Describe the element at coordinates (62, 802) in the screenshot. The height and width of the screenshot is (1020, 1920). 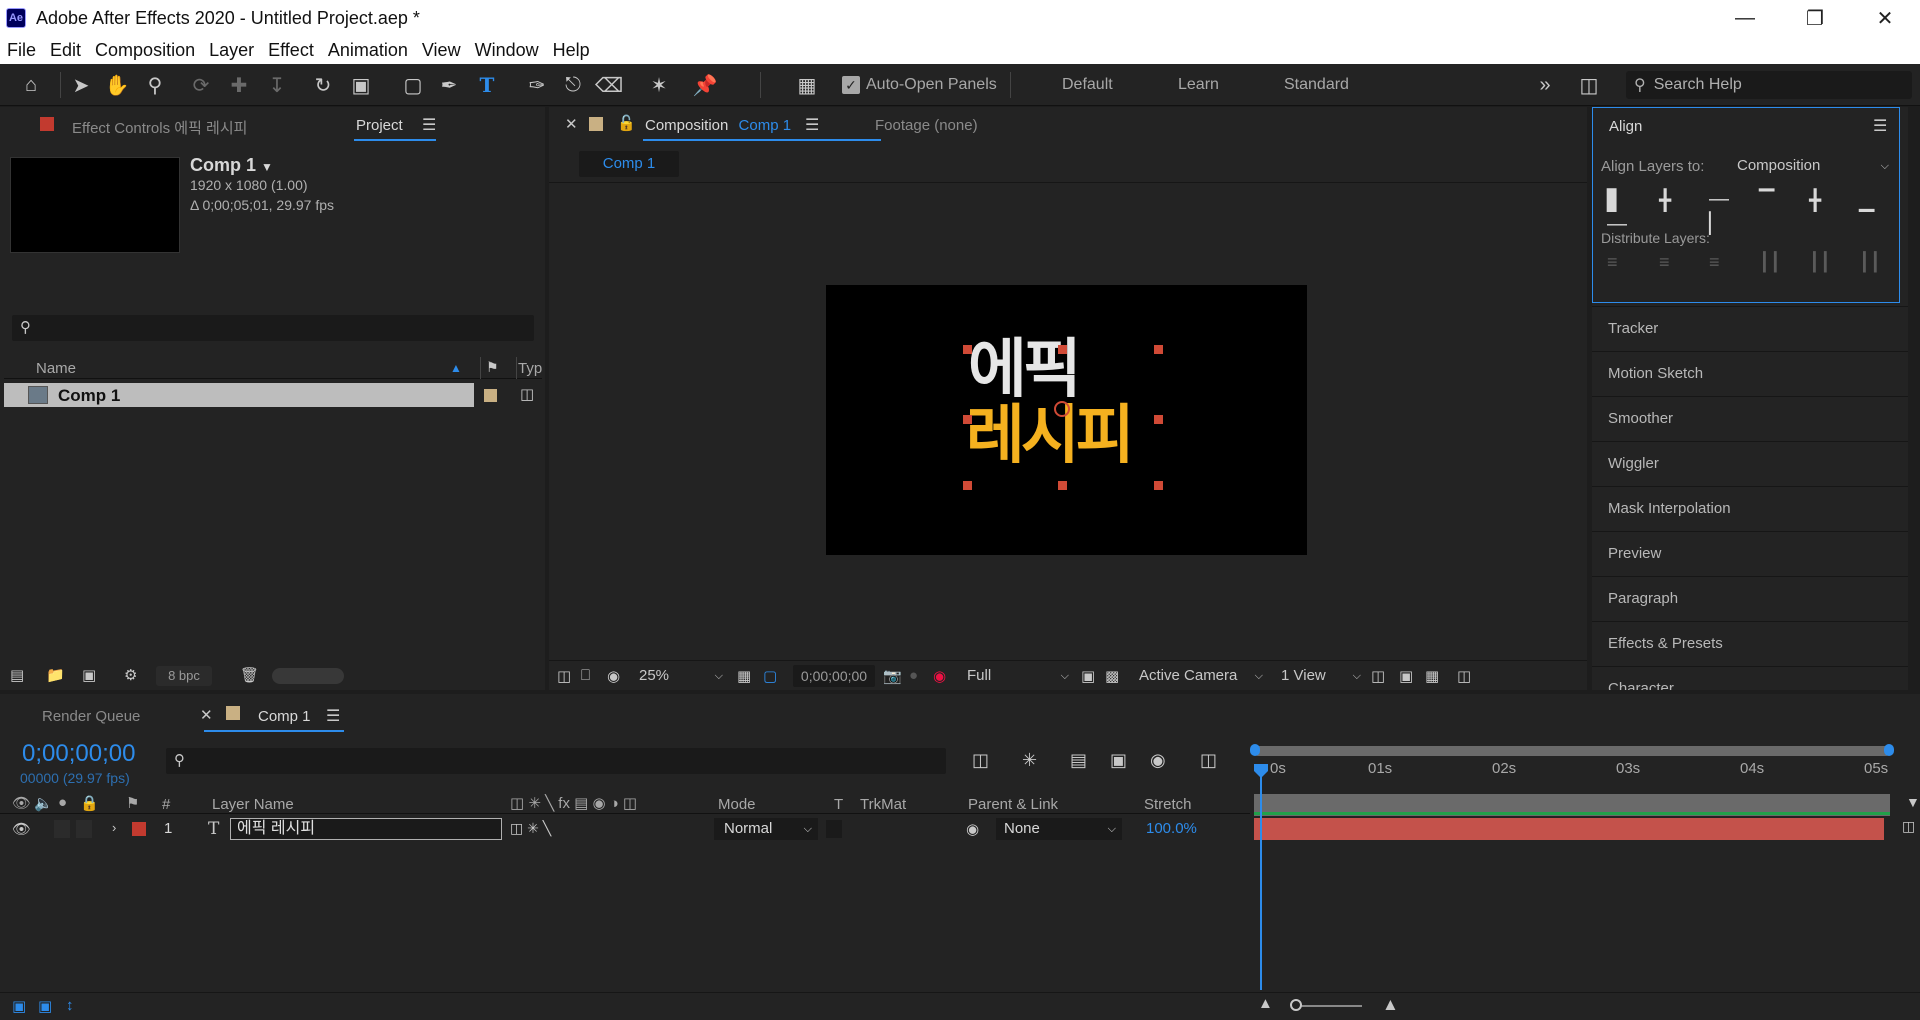
I see `solo-switch-icon: ●` at that location.